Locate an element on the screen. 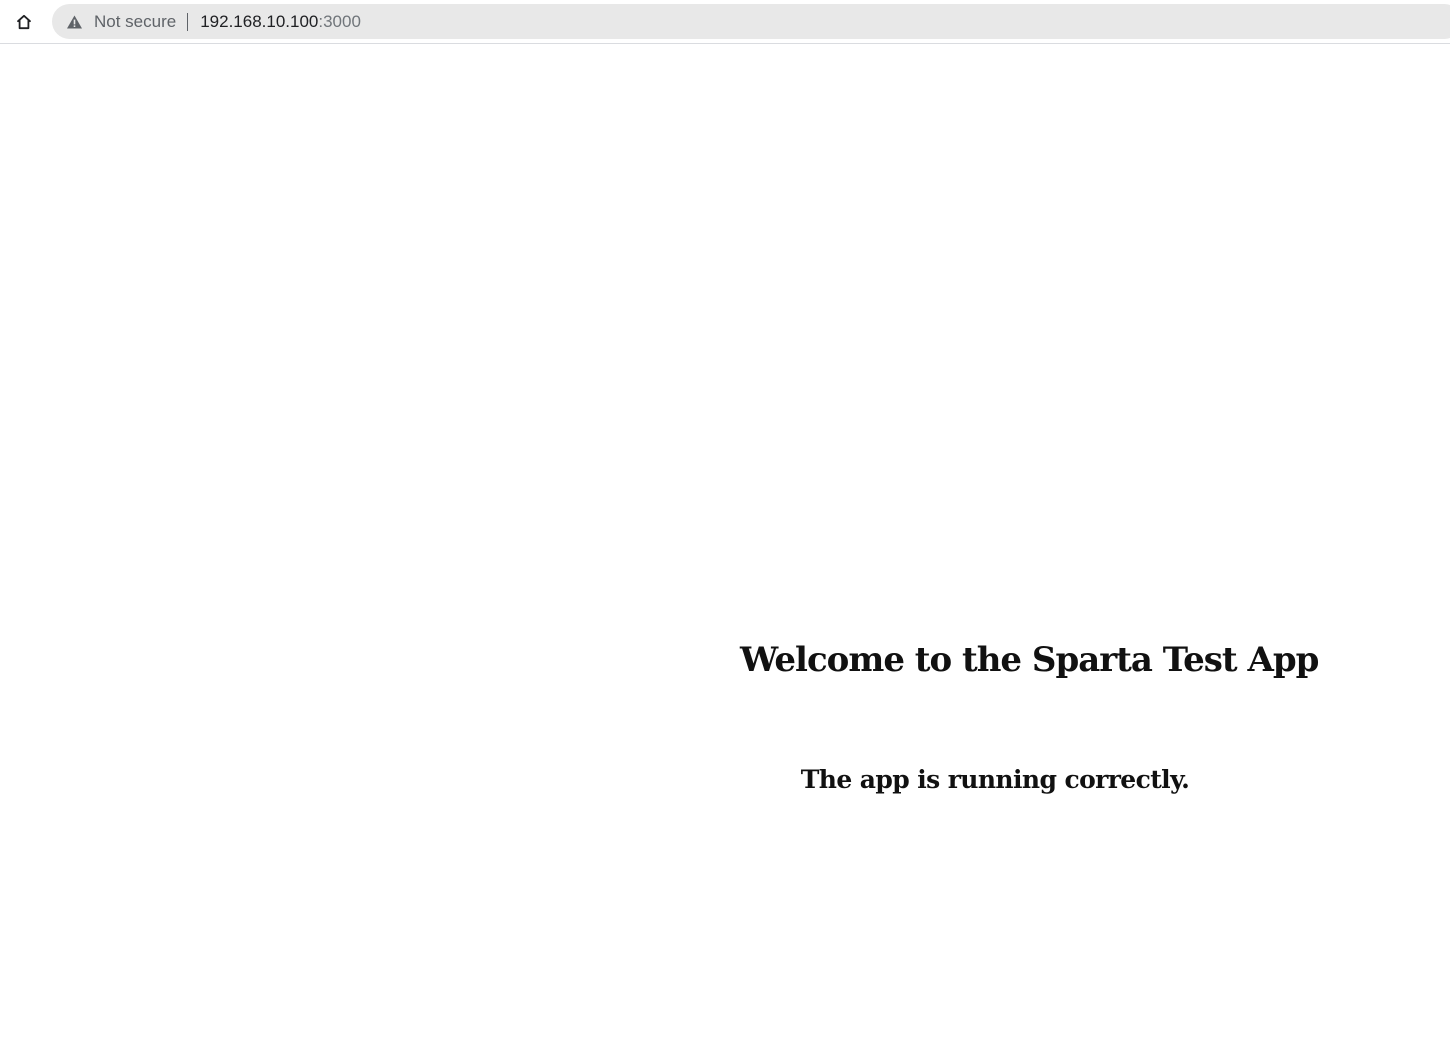  home-icon is located at coordinates (24, 22).